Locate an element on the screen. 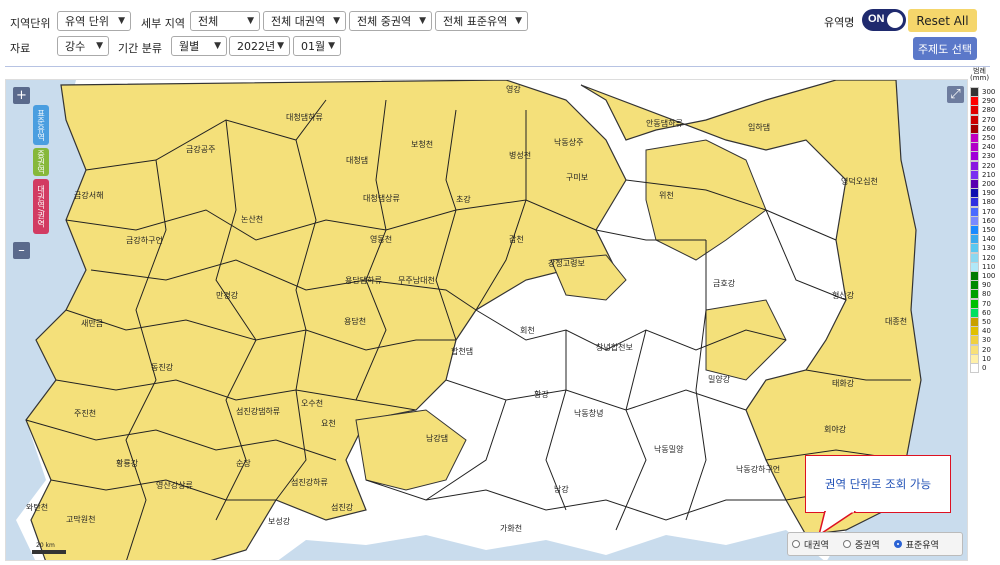 The width and height of the screenshot is (1000, 565). legend-step: 130 is located at coordinates (982, 248).